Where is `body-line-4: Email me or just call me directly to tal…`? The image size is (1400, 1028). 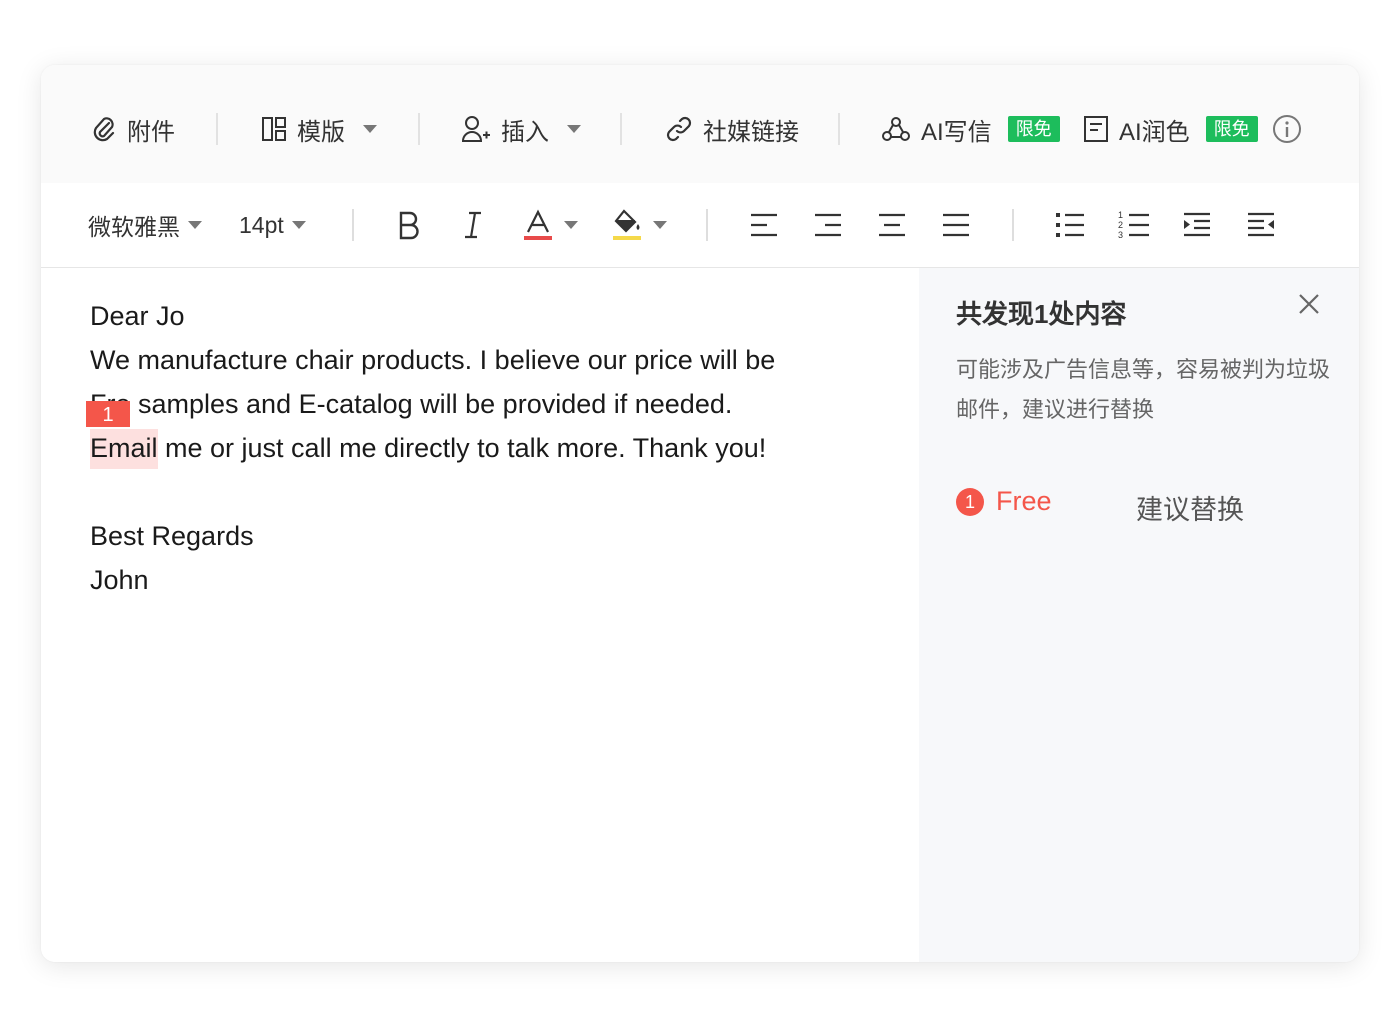 body-line-4: Email me or just call me directly to tal… is located at coordinates (428, 449).